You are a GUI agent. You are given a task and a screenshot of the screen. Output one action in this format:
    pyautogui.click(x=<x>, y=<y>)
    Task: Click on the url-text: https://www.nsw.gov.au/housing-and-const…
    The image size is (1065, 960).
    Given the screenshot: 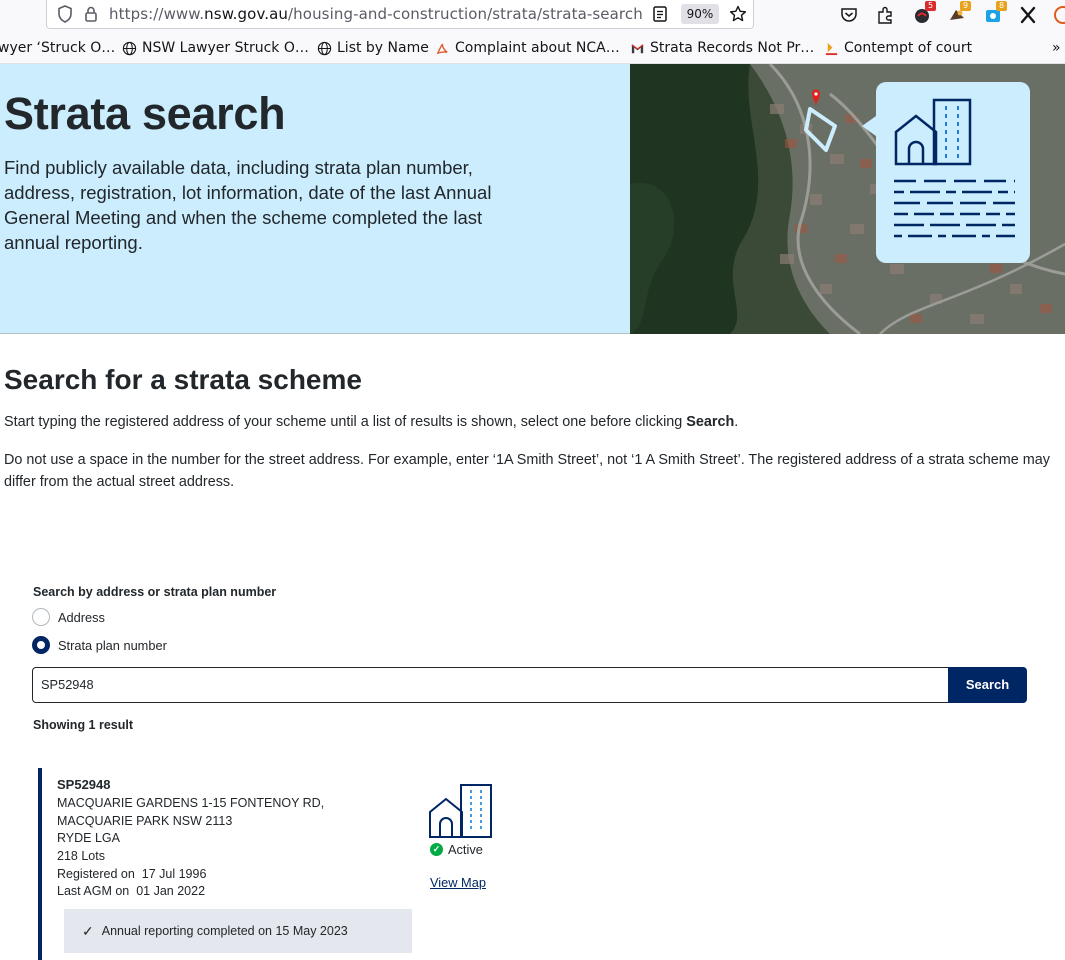 What is the action you would take?
    pyautogui.click(x=376, y=14)
    